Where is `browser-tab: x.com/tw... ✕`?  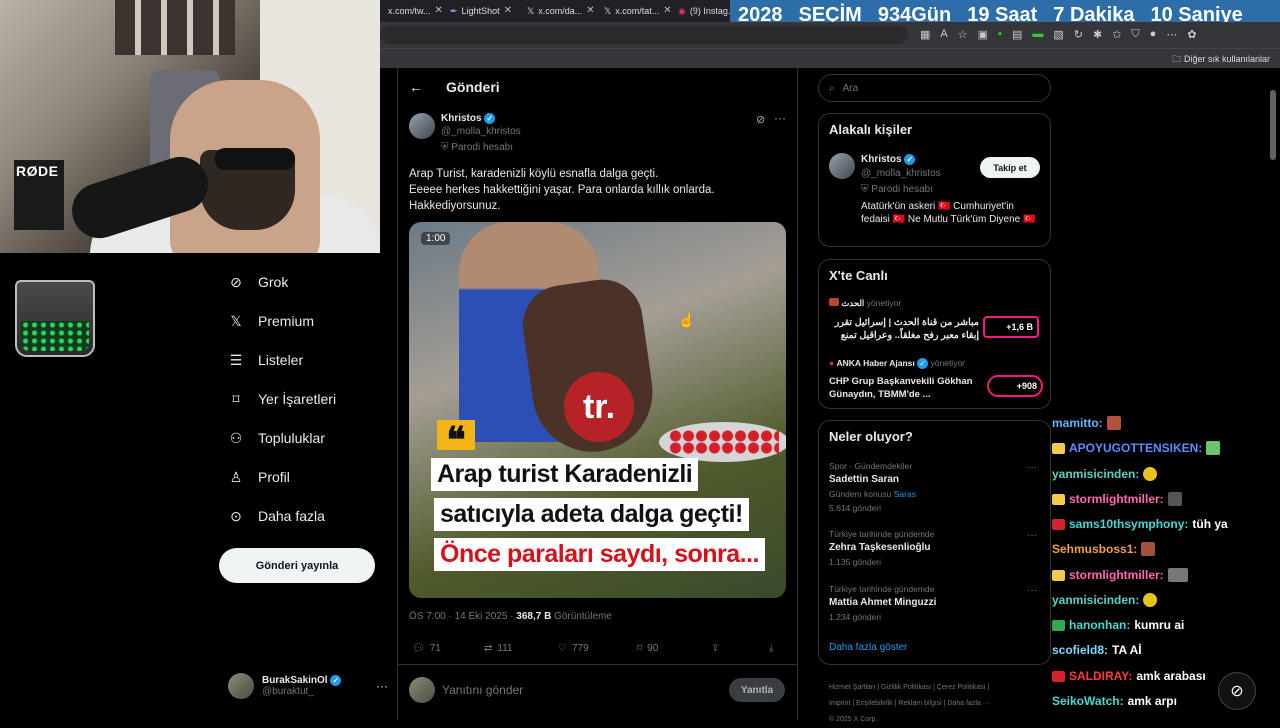 browser-tab: x.com/tw... ✕ is located at coordinates (415, 11).